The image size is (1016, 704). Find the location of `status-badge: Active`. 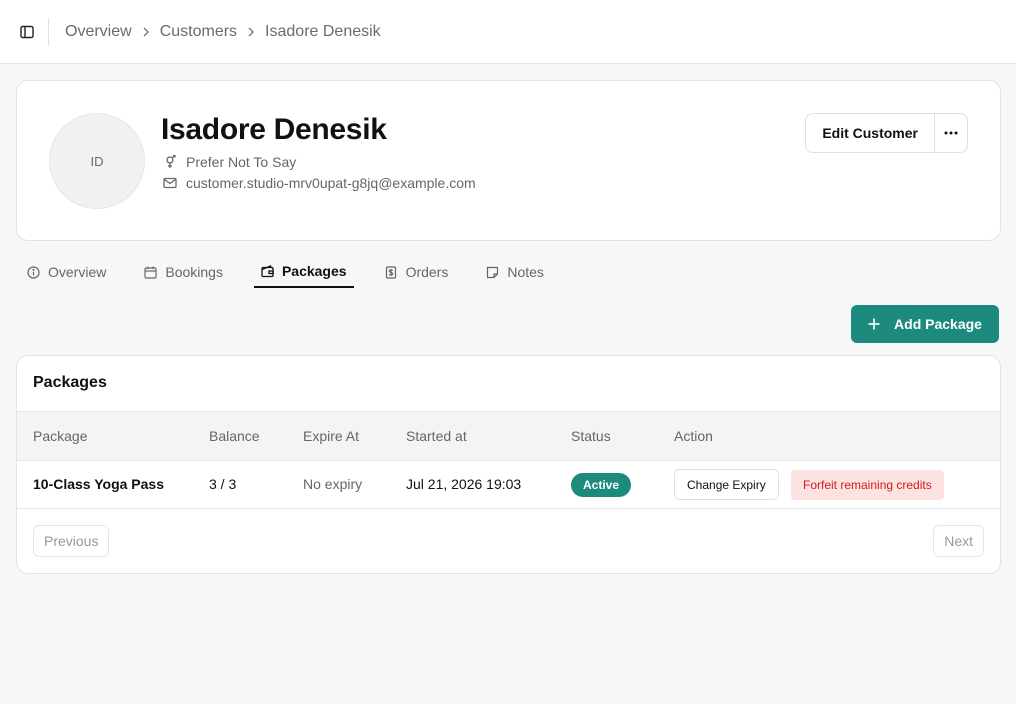

status-badge: Active is located at coordinates (601, 485).